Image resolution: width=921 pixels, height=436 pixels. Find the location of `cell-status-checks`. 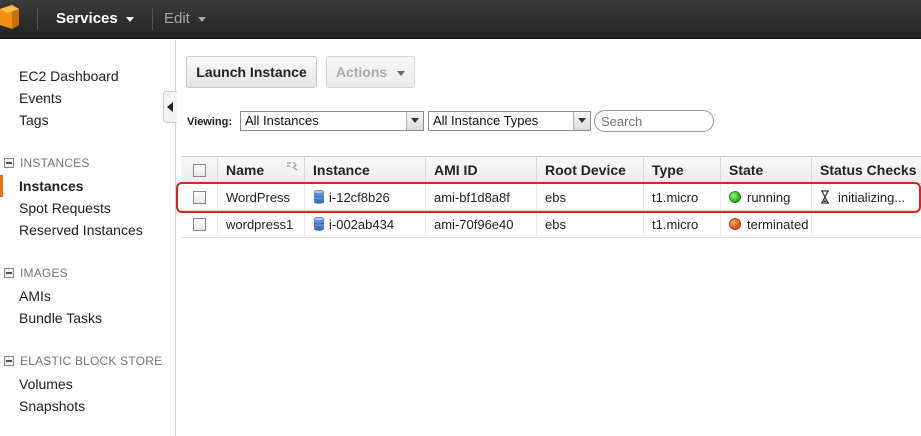

cell-status-checks is located at coordinates (866, 224).